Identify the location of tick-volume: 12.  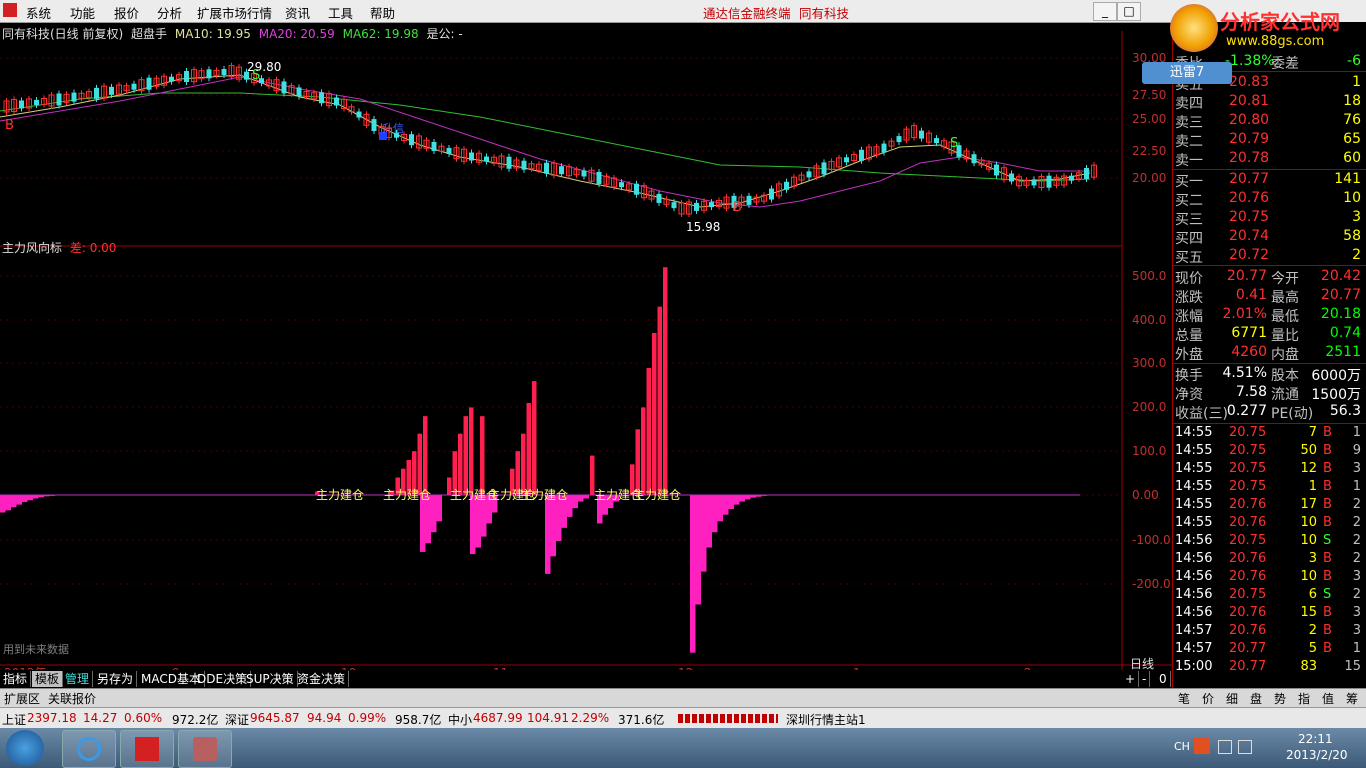
(1308, 468).